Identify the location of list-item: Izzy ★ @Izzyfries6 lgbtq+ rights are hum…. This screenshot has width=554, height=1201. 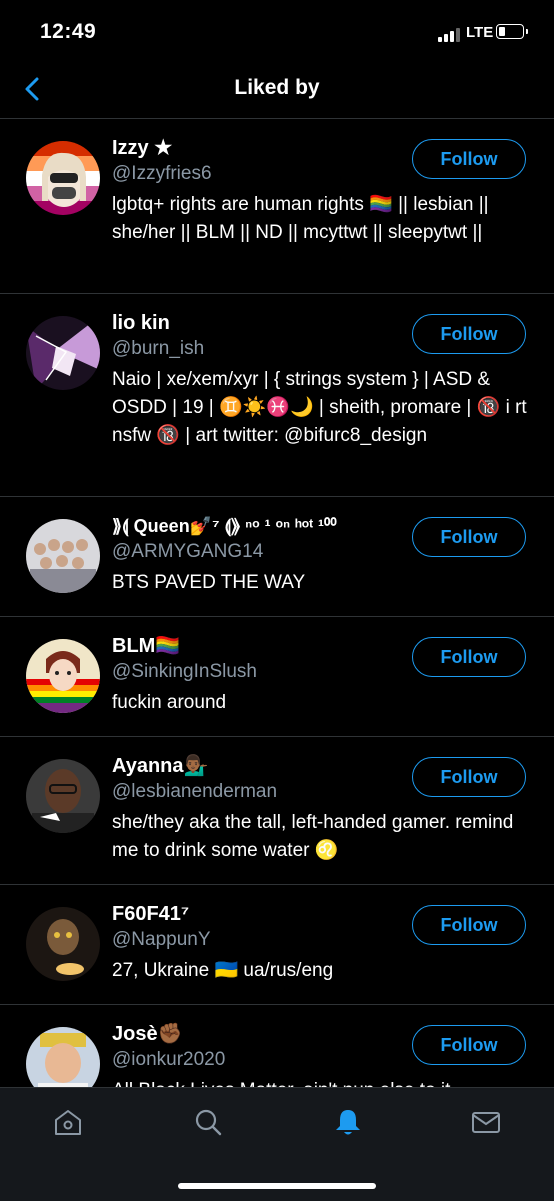
(277, 206).